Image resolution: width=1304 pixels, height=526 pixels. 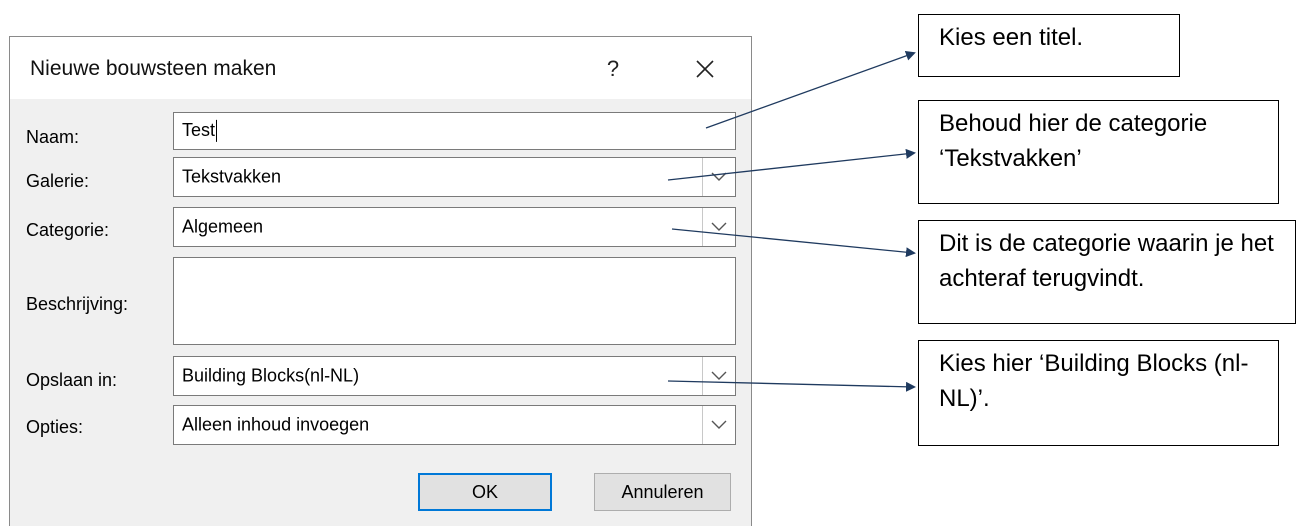 What do you see at coordinates (791, 221) in the screenshot?
I see `annotation-arrows` at bounding box center [791, 221].